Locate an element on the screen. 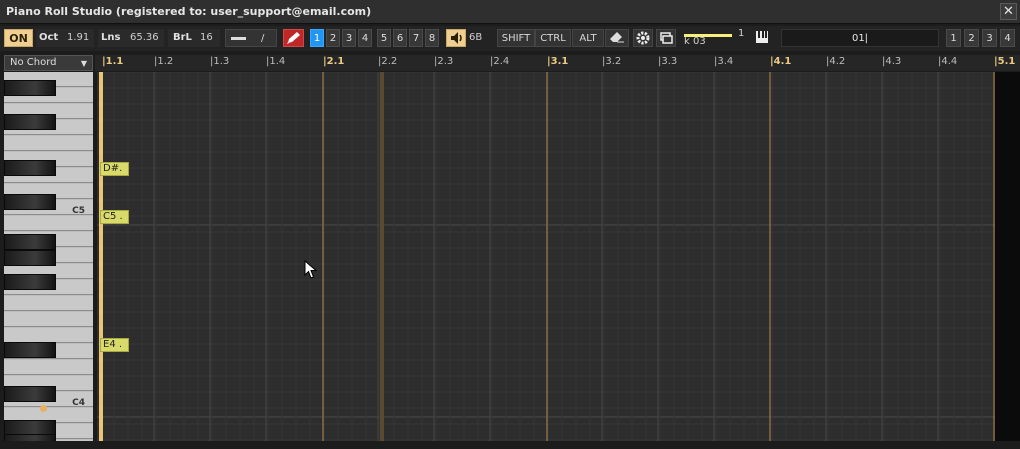 Image resolution: width=1020 pixels, height=449 pixels. ruler-tick: |2.1 is located at coordinates (334, 61).